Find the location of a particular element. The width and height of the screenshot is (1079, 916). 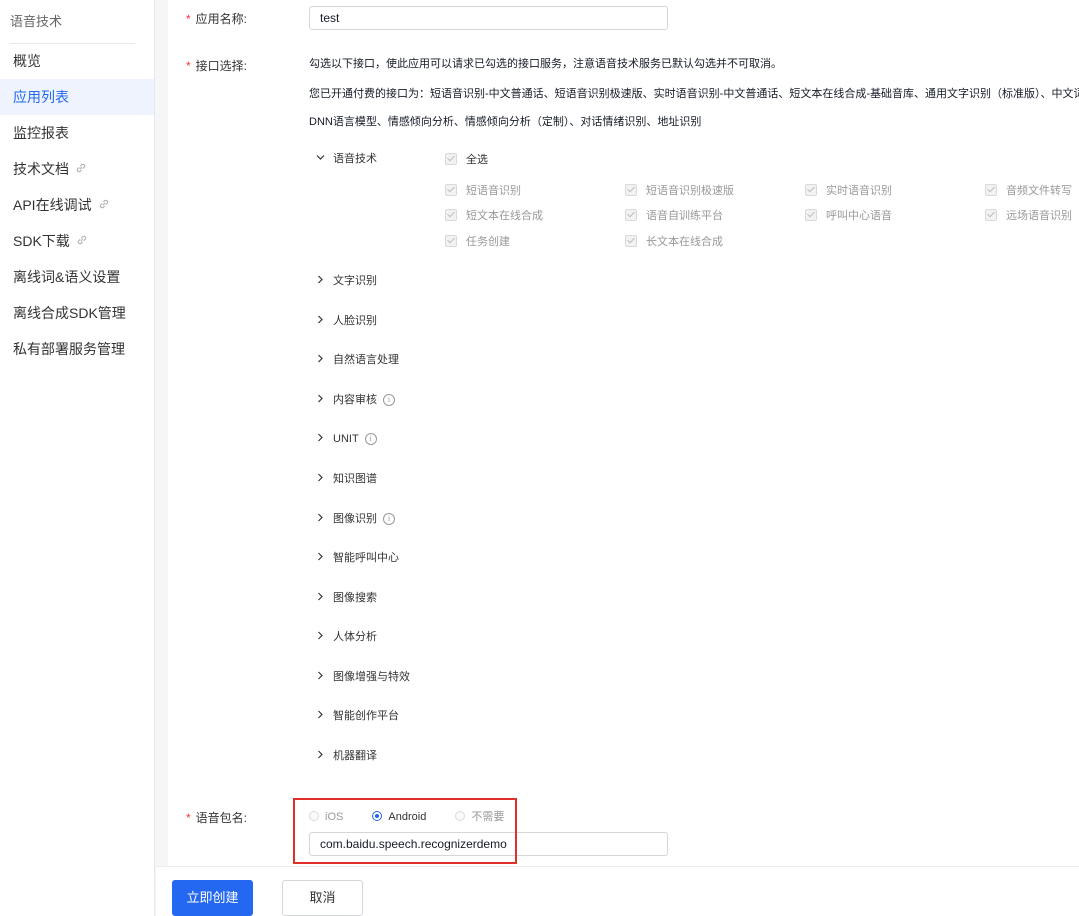

option-checkbox: 任务创建 is located at coordinates (477, 242).